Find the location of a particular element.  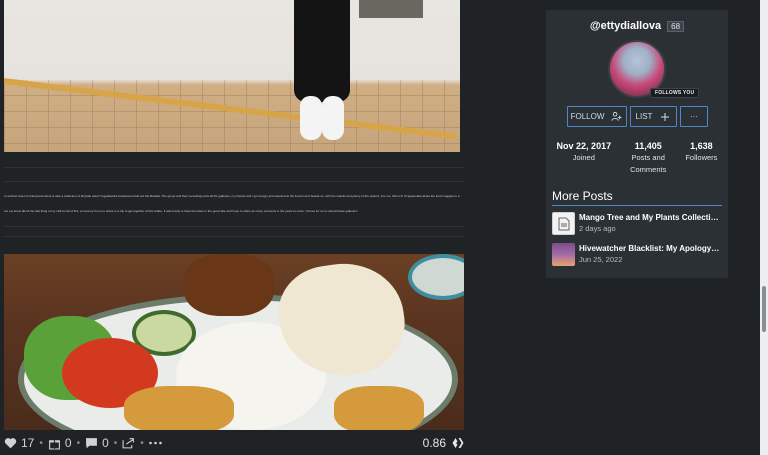

reputation-badge: 68 is located at coordinates (676, 26).